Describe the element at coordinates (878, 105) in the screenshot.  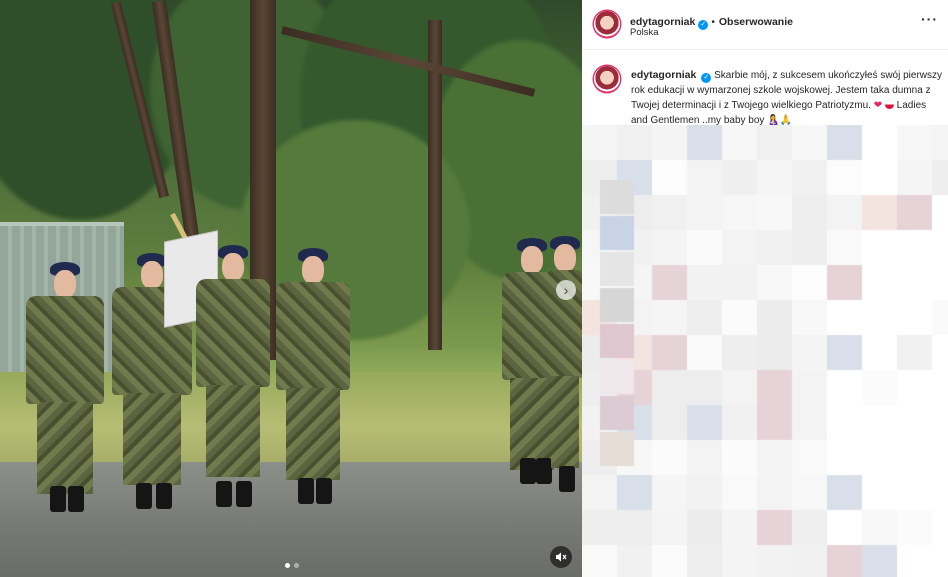
I see `heart-emoji: ❤` at that location.